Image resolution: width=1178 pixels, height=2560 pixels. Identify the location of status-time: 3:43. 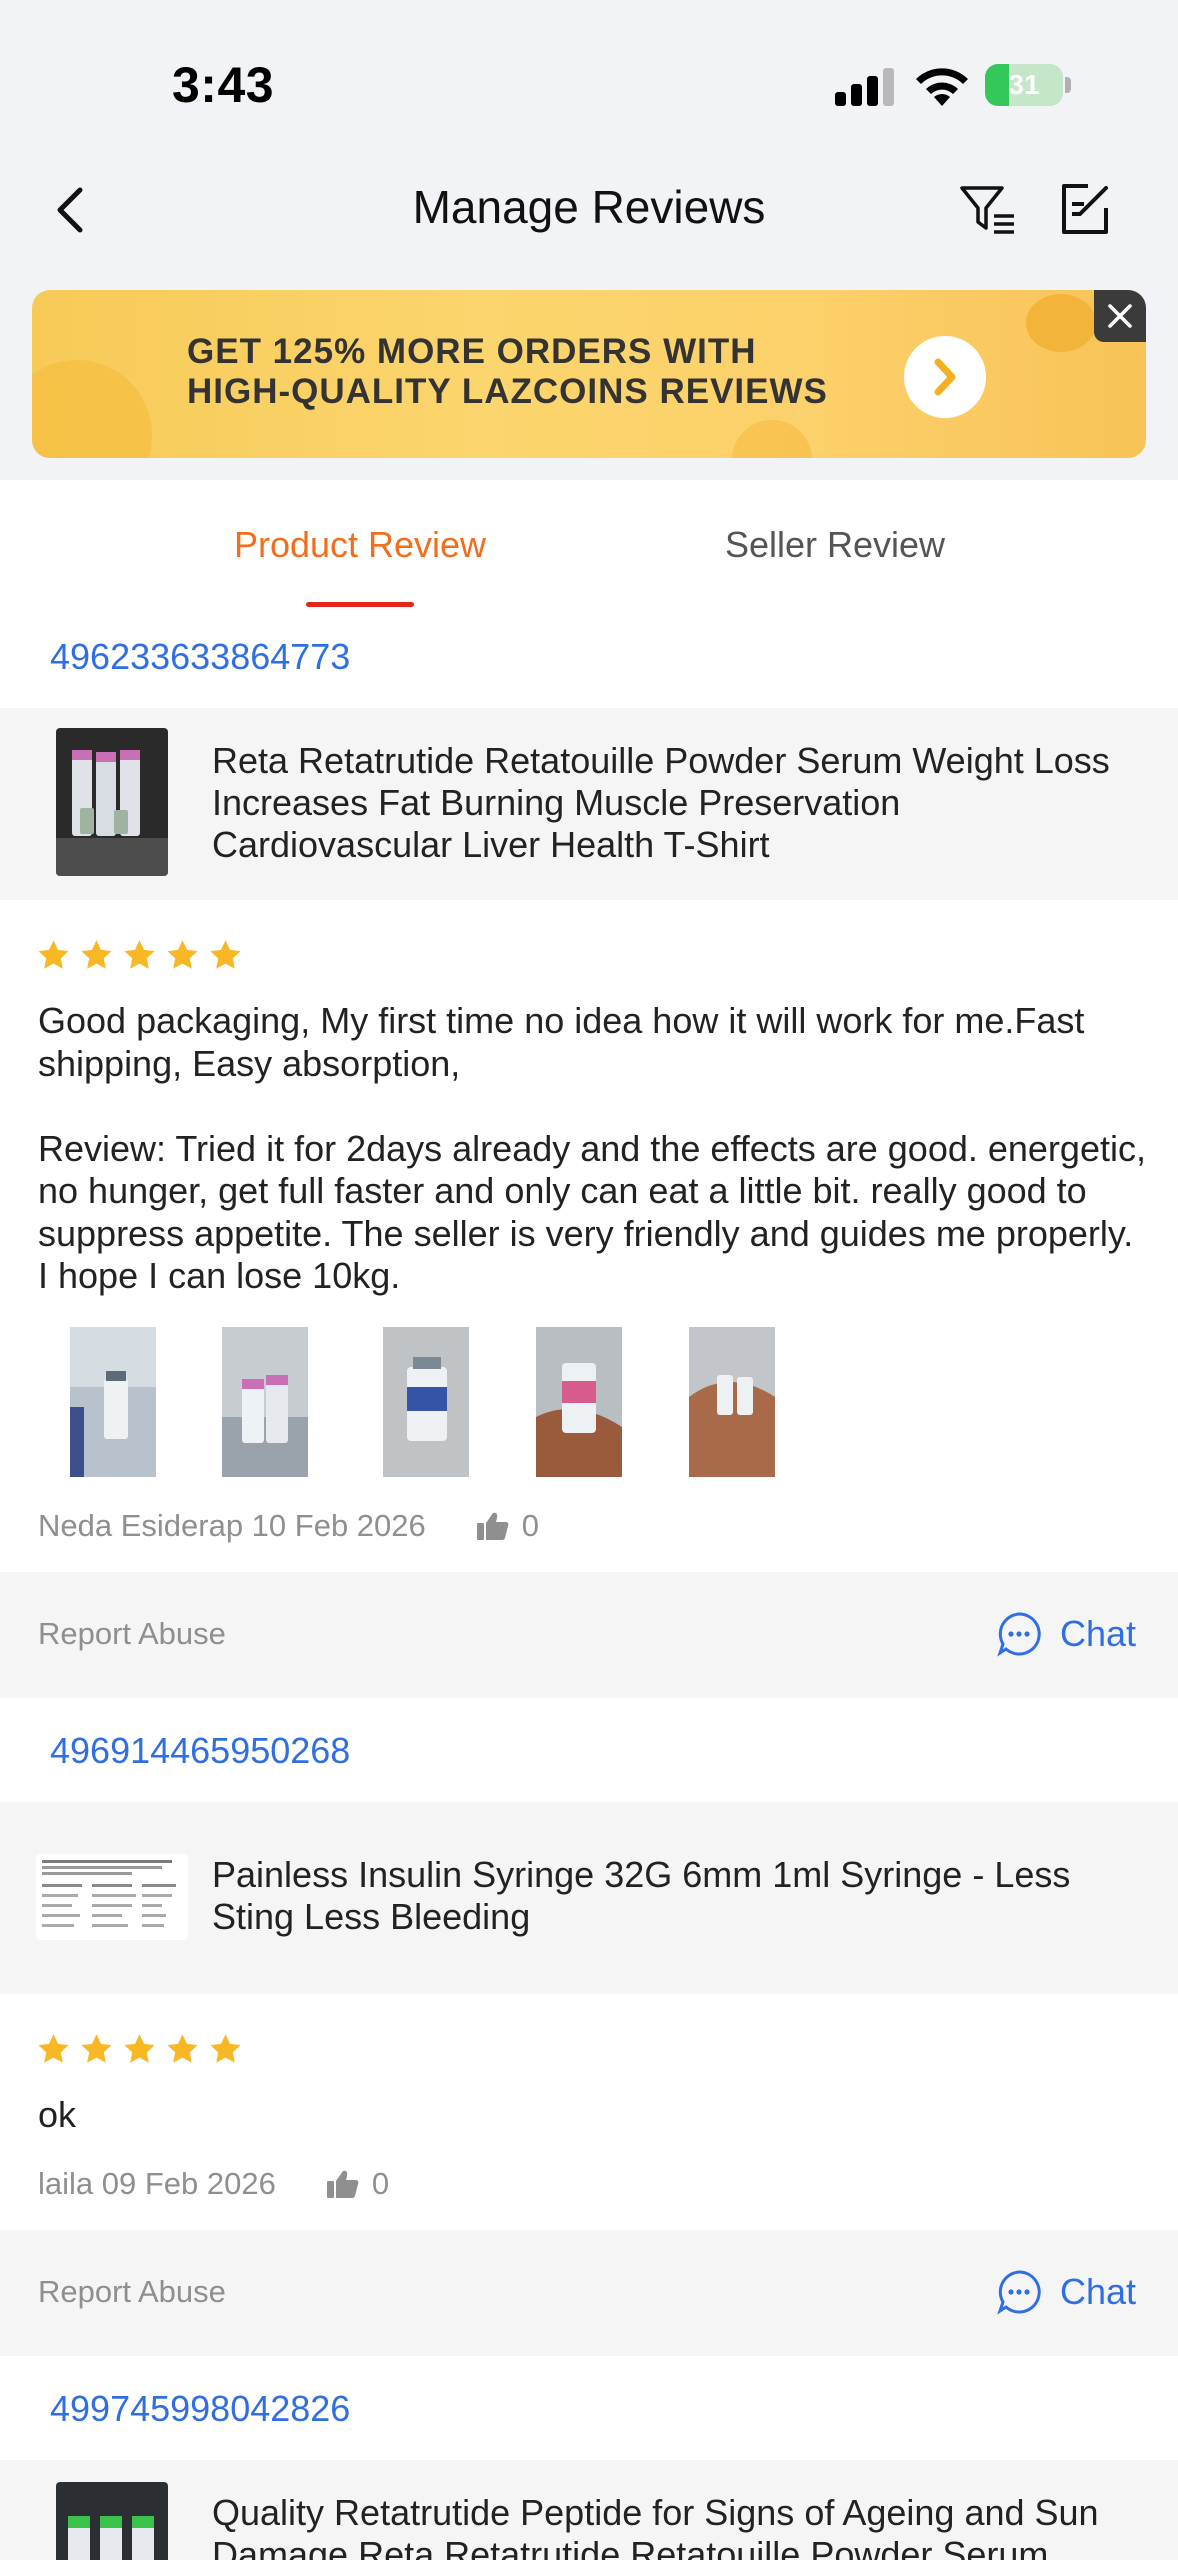
(223, 85).